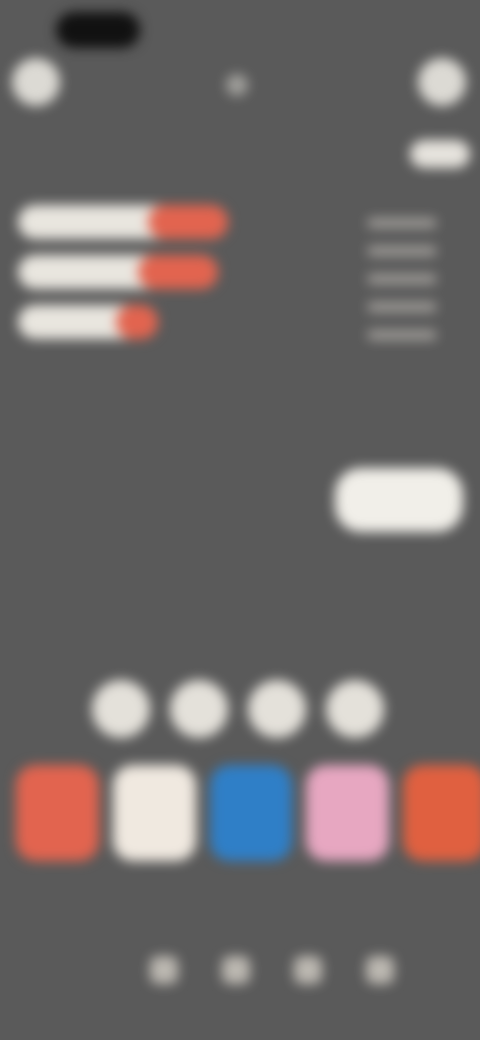 The image size is (480, 1040). What do you see at coordinates (440, 154) in the screenshot?
I see `top-right-pill` at bounding box center [440, 154].